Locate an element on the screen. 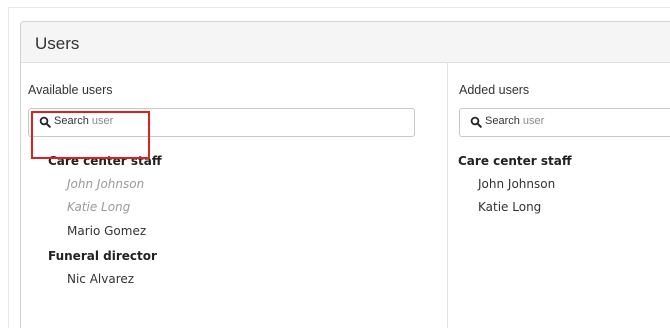 The width and height of the screenshot is (670, 328). group-heading-funeral-director: Funeral director is located at coordinates (102, 256).